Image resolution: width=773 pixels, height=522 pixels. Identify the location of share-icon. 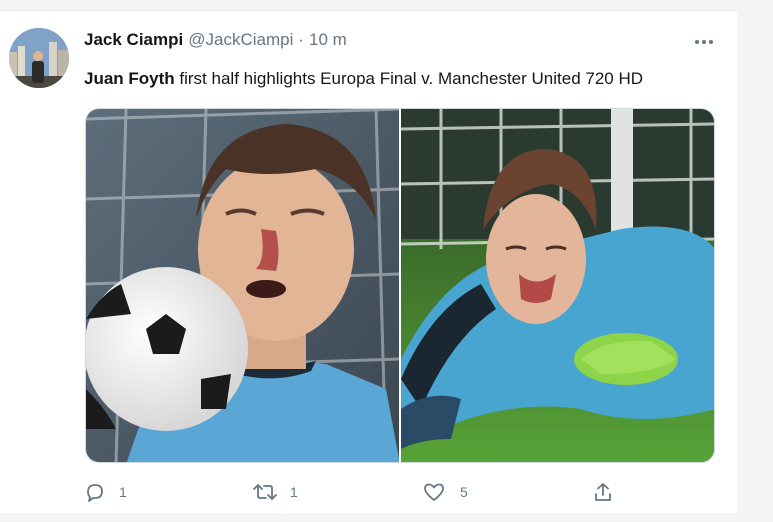
(603, 492).